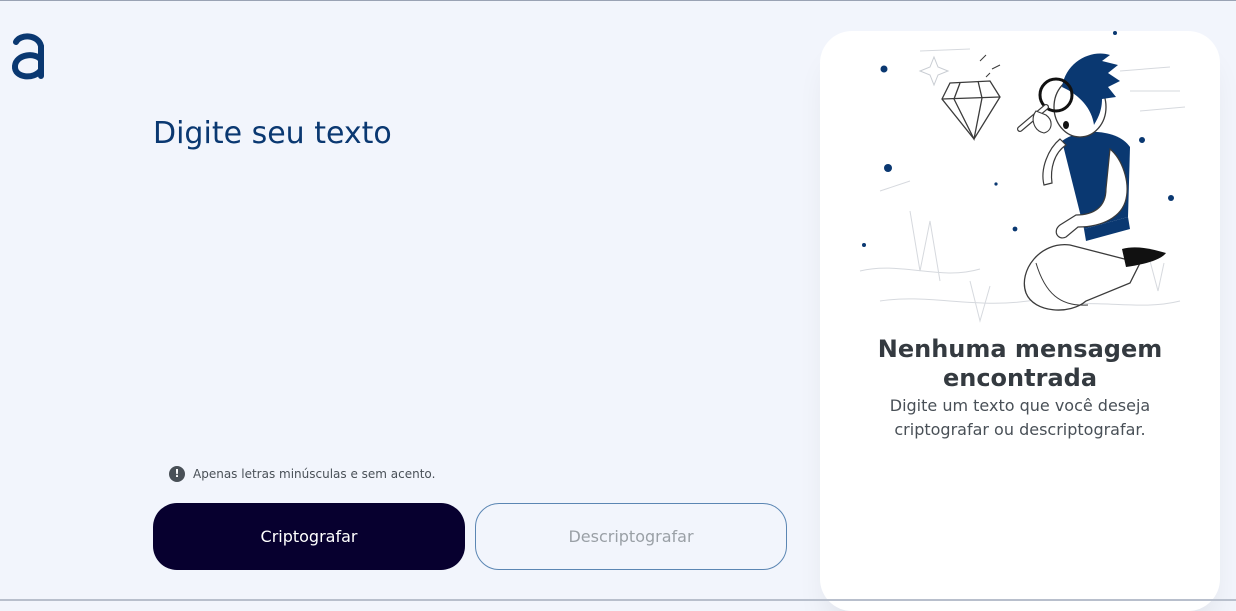  Describe the element at coordinates (1022, 177) in the screenshot. I see `person-with-magnifying-glass-illustration` at that location.